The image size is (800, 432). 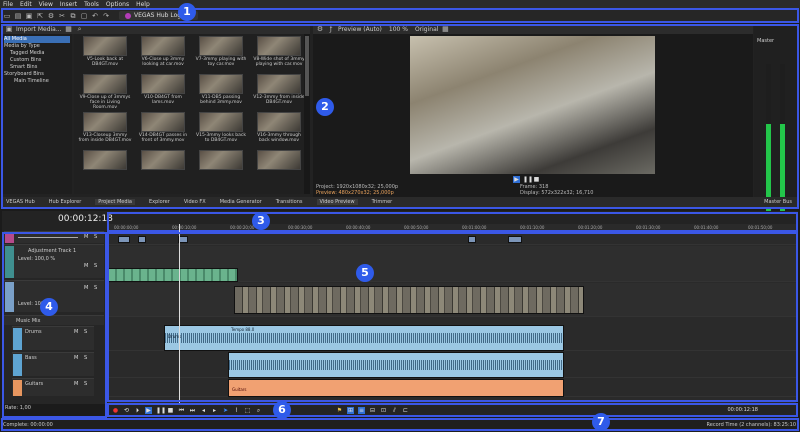 What do you see at coordinates (49, 307) in the screenshot?
I see `callout-badge-4: 4` at bounding box center [49, 307].